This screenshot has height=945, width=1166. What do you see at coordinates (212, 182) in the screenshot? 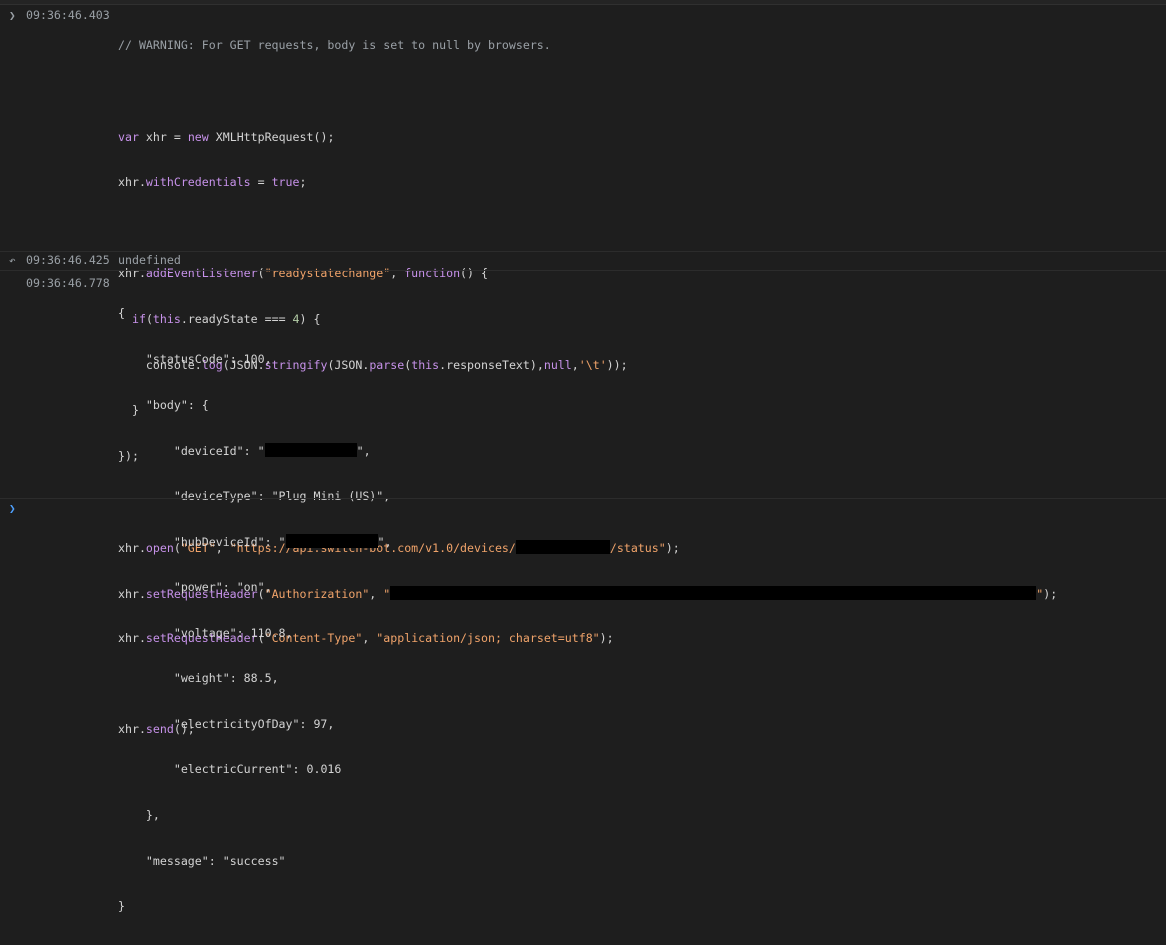
I see `code-line: xhr.withCredentials = true;` at bounding box center [212, 182].